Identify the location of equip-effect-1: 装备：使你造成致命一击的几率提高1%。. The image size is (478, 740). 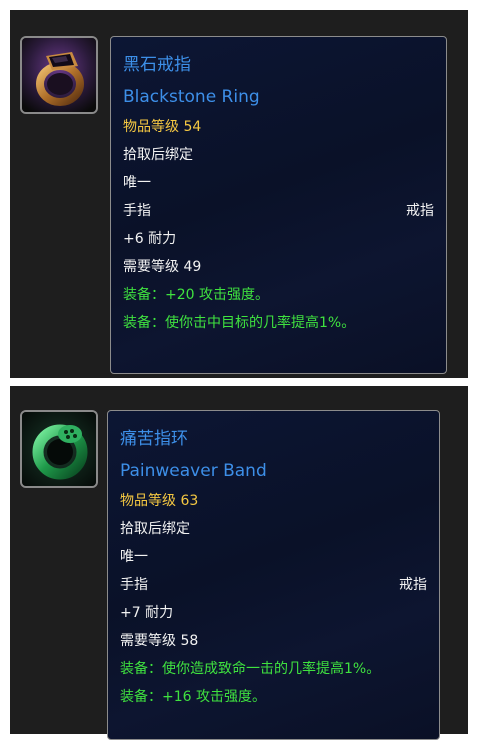
(250, 669).